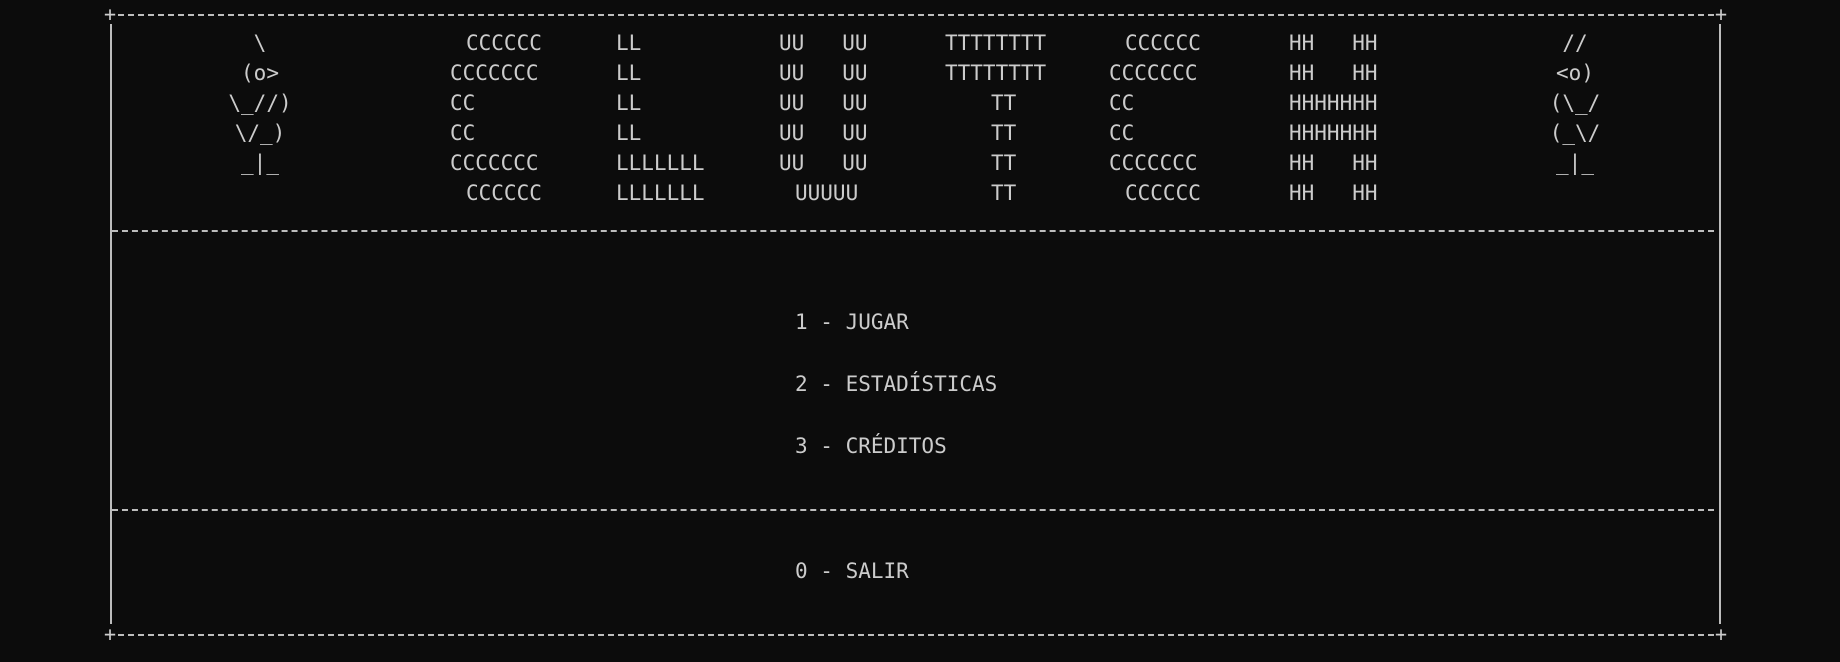 The height and width of the screenshot is (662, 1840). I want to click on menu-item-jugar: 1 - JUGAR, so click(852, 322).